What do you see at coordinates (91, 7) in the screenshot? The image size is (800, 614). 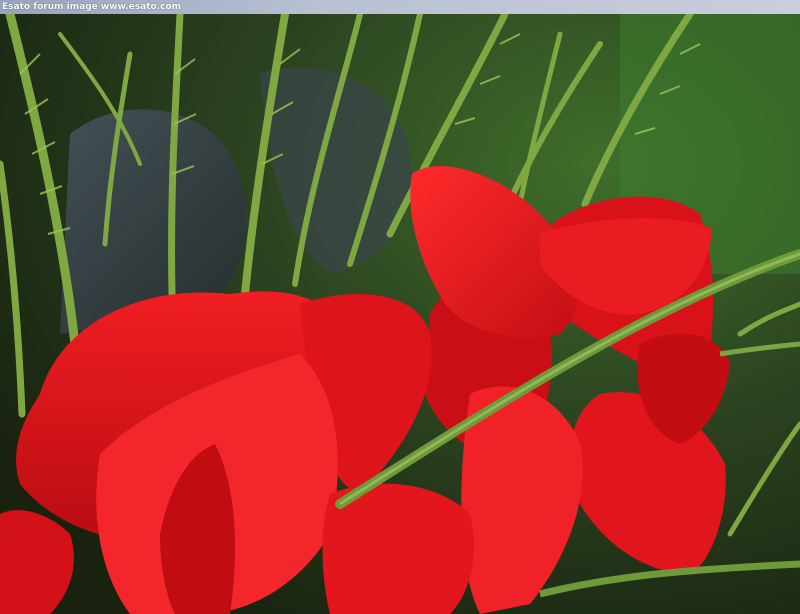 I see `watermark-caption: Esato forum image www.esato.com` at bounding box center [91, 7].